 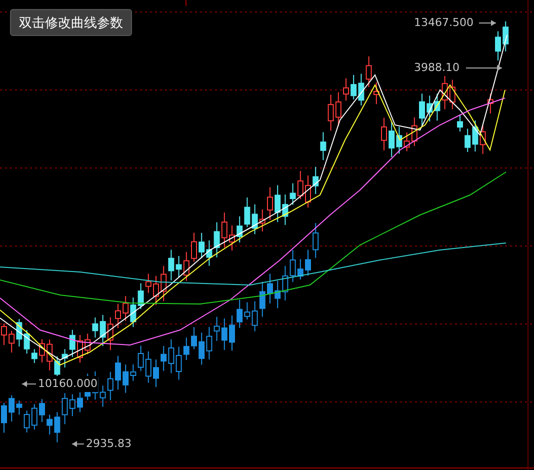 I want to click on price-label: 3988.10, so click(x=437, y=68).